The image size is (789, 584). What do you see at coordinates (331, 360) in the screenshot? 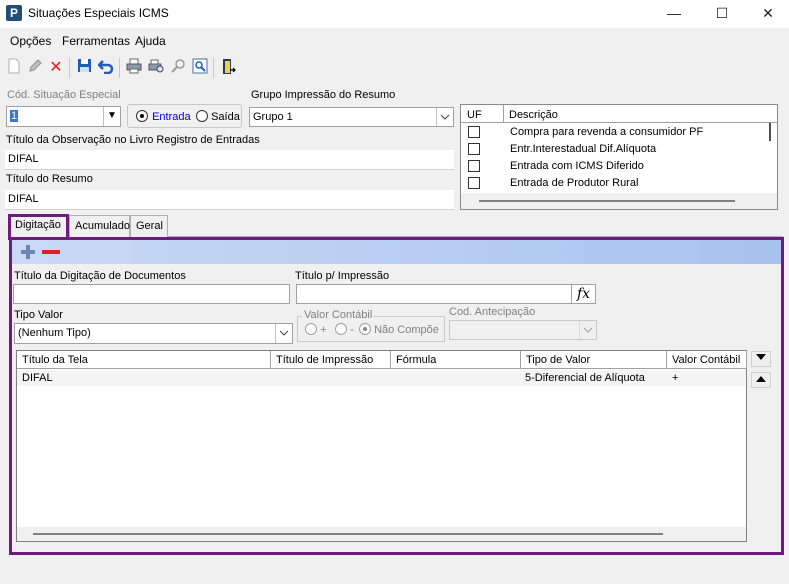
I see `column-header-titulo-impressao: Título de Impressão` at bounding box center [331, 360].